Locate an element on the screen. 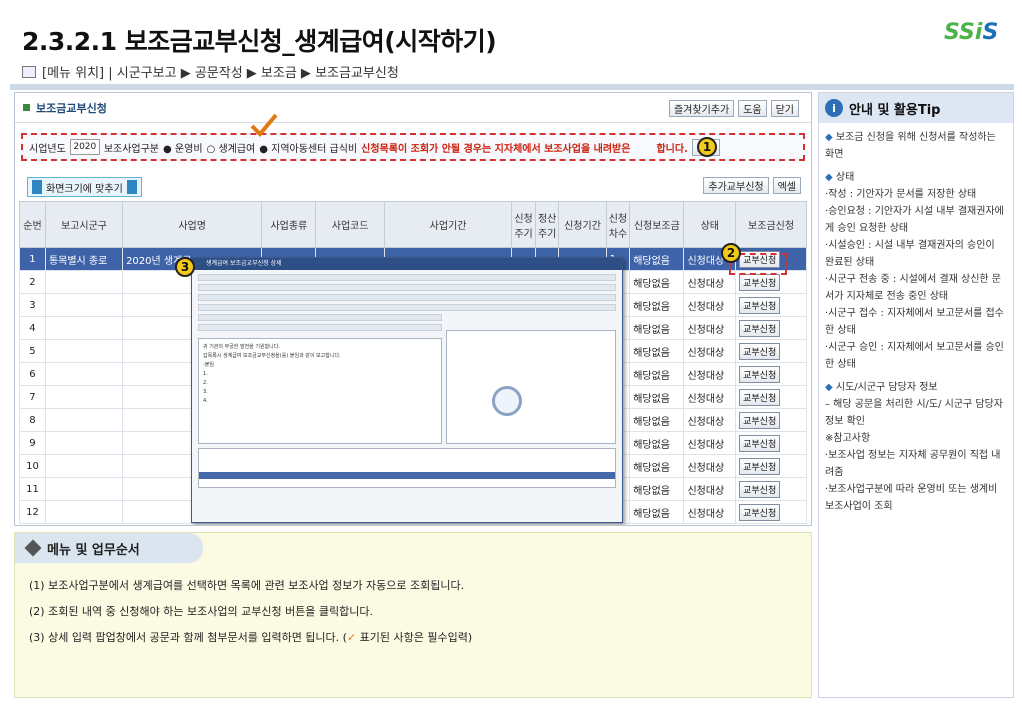 The height and width of the screenshot is (716, 1022). tip-item: ◆ 보조금 신청을 위해 신청서를 작성하는 화면 is located at coordinates (910, 146).